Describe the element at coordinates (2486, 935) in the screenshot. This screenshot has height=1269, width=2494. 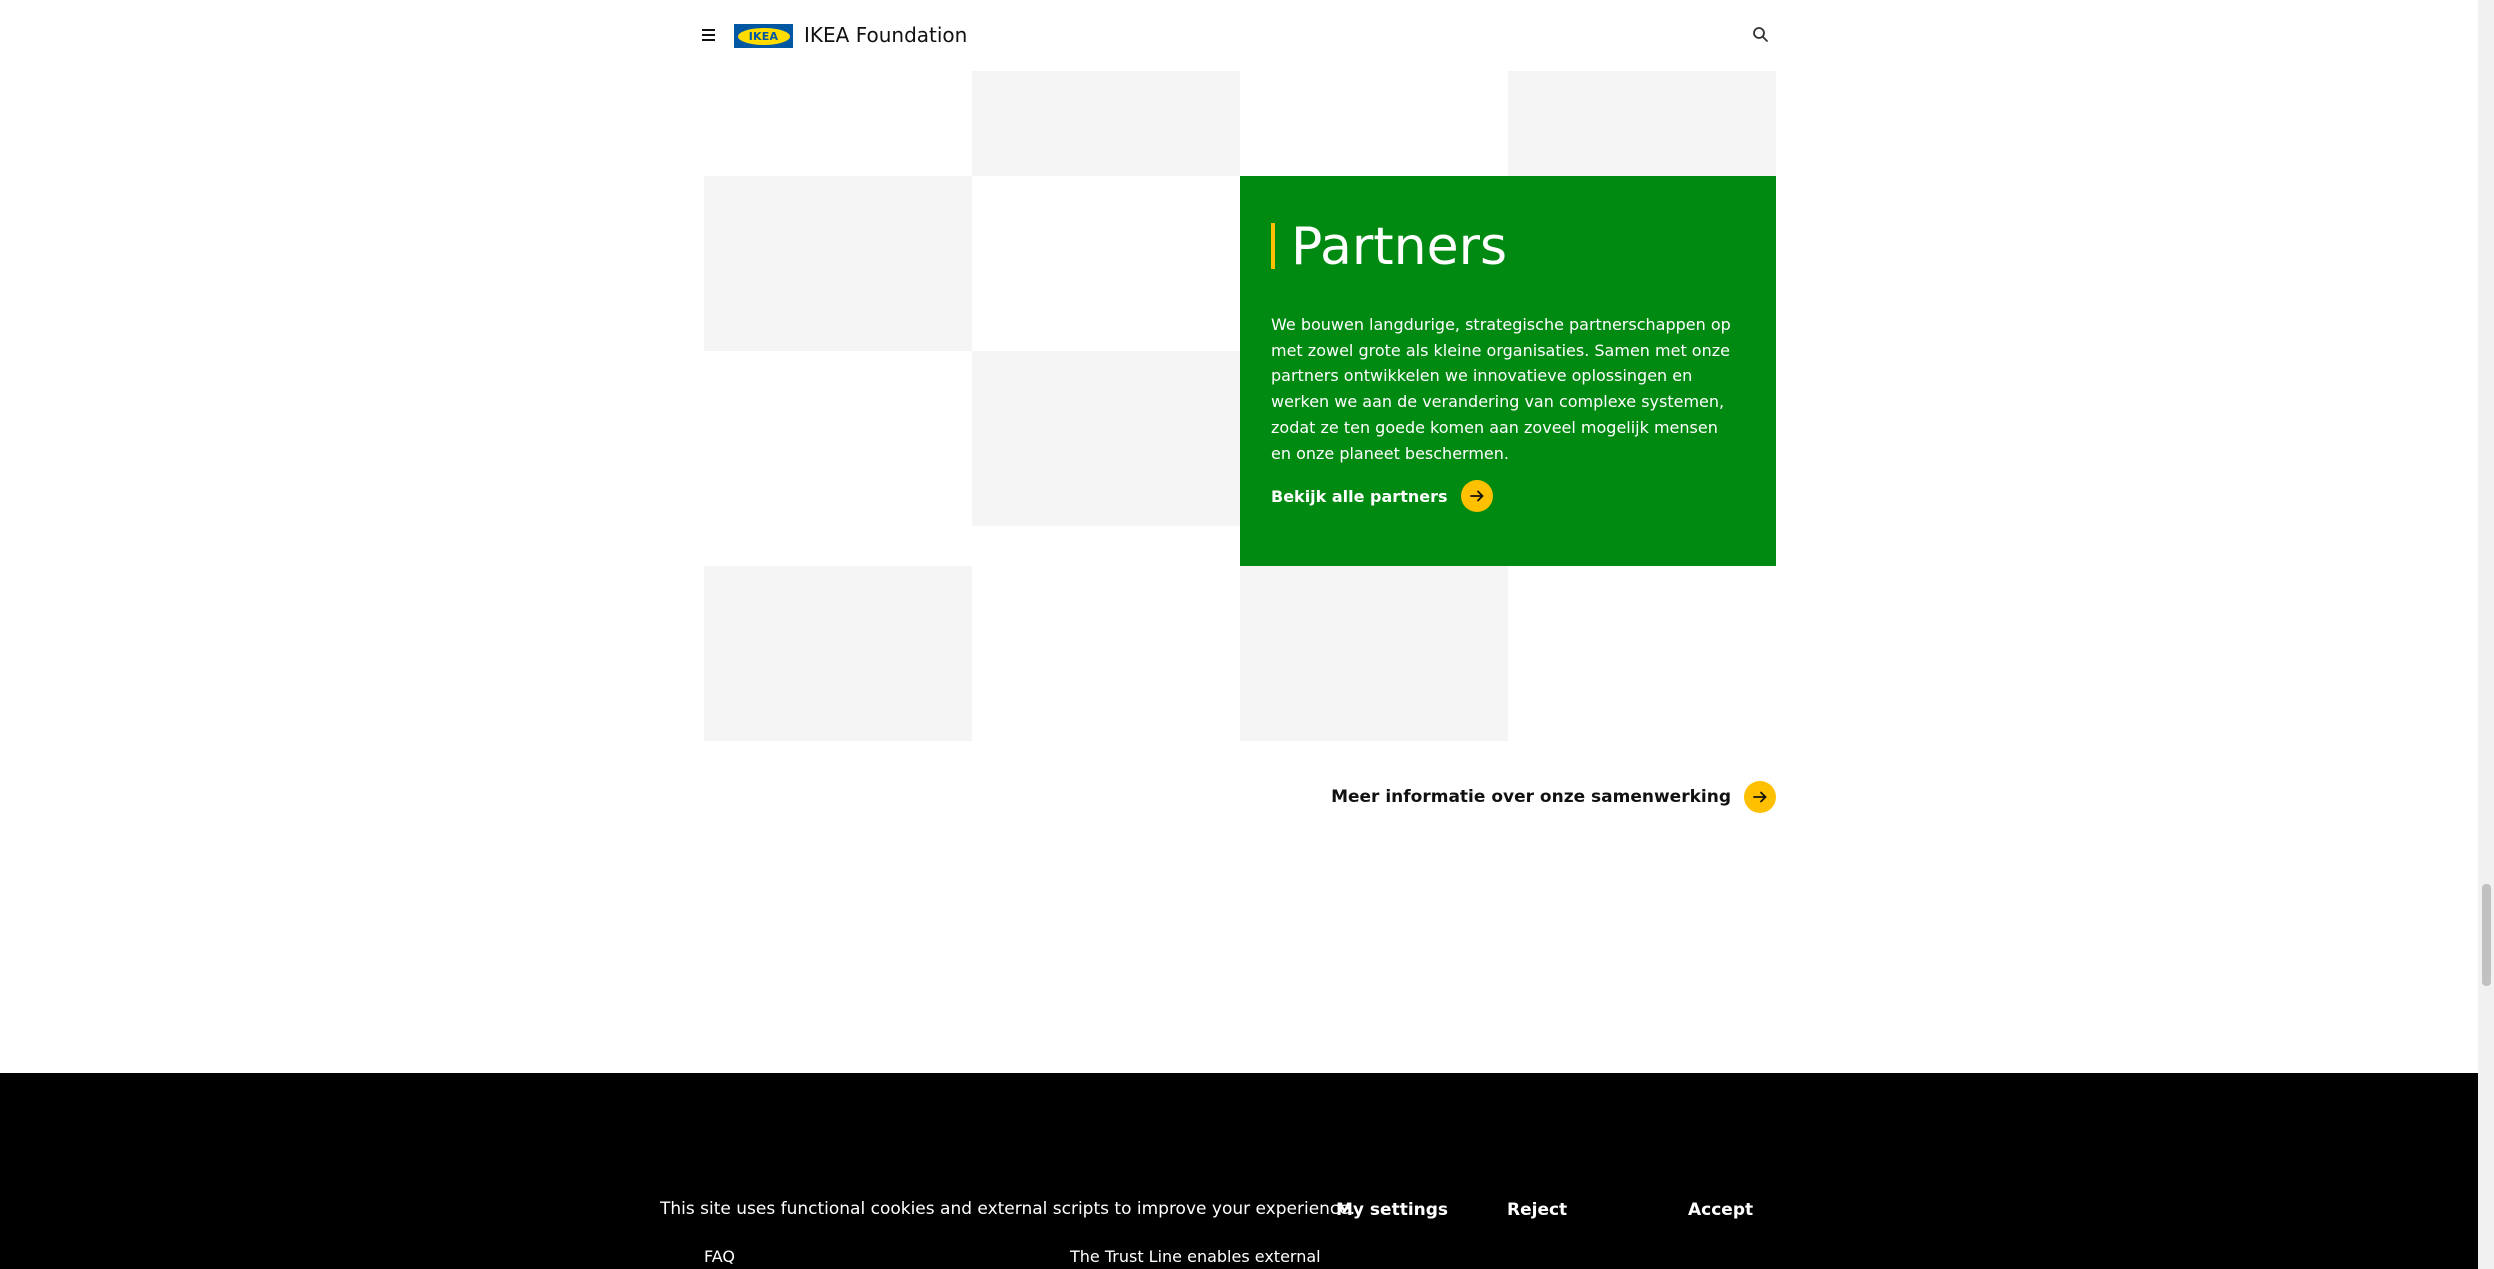
I see `scrollbar-thumb` at that location.